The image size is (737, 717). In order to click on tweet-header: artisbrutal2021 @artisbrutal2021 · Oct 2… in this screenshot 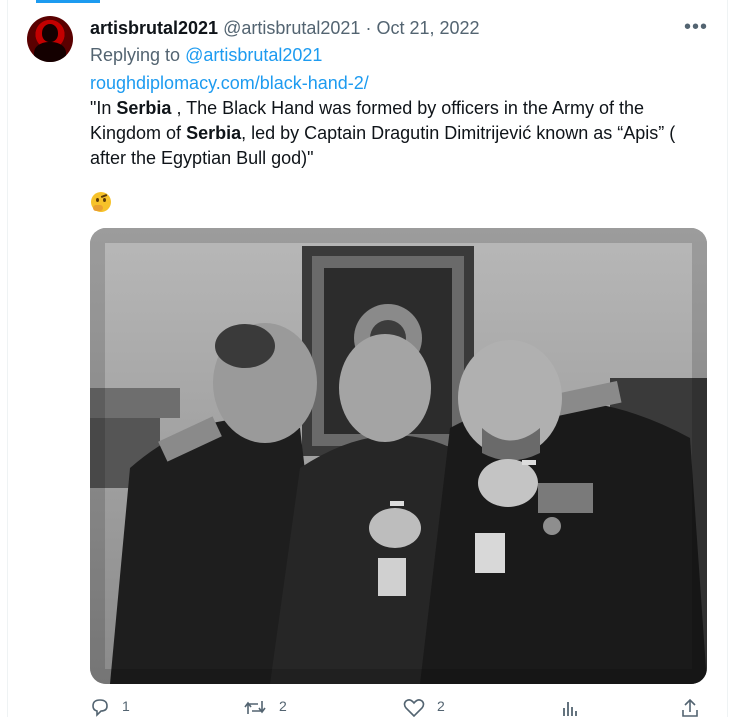, I will do `click(285, 28)`.